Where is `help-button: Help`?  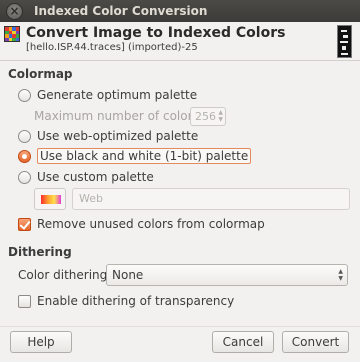
help-button: Help is located at coordinates (41, 342).